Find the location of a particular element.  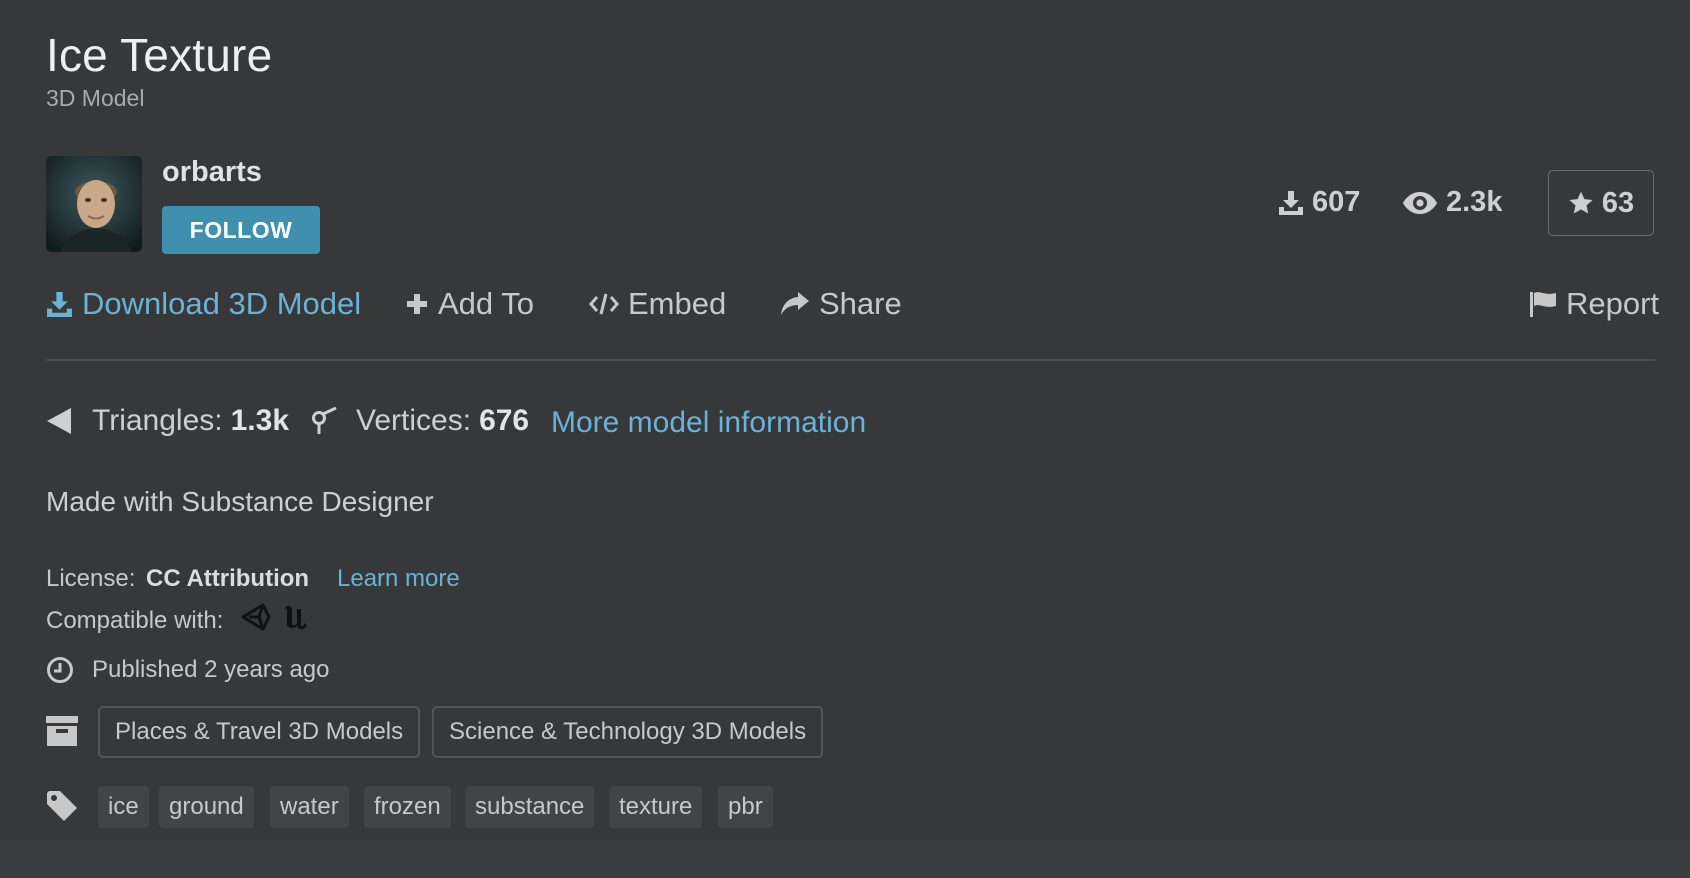

share-label: Share is located at coordinates (860, 303).